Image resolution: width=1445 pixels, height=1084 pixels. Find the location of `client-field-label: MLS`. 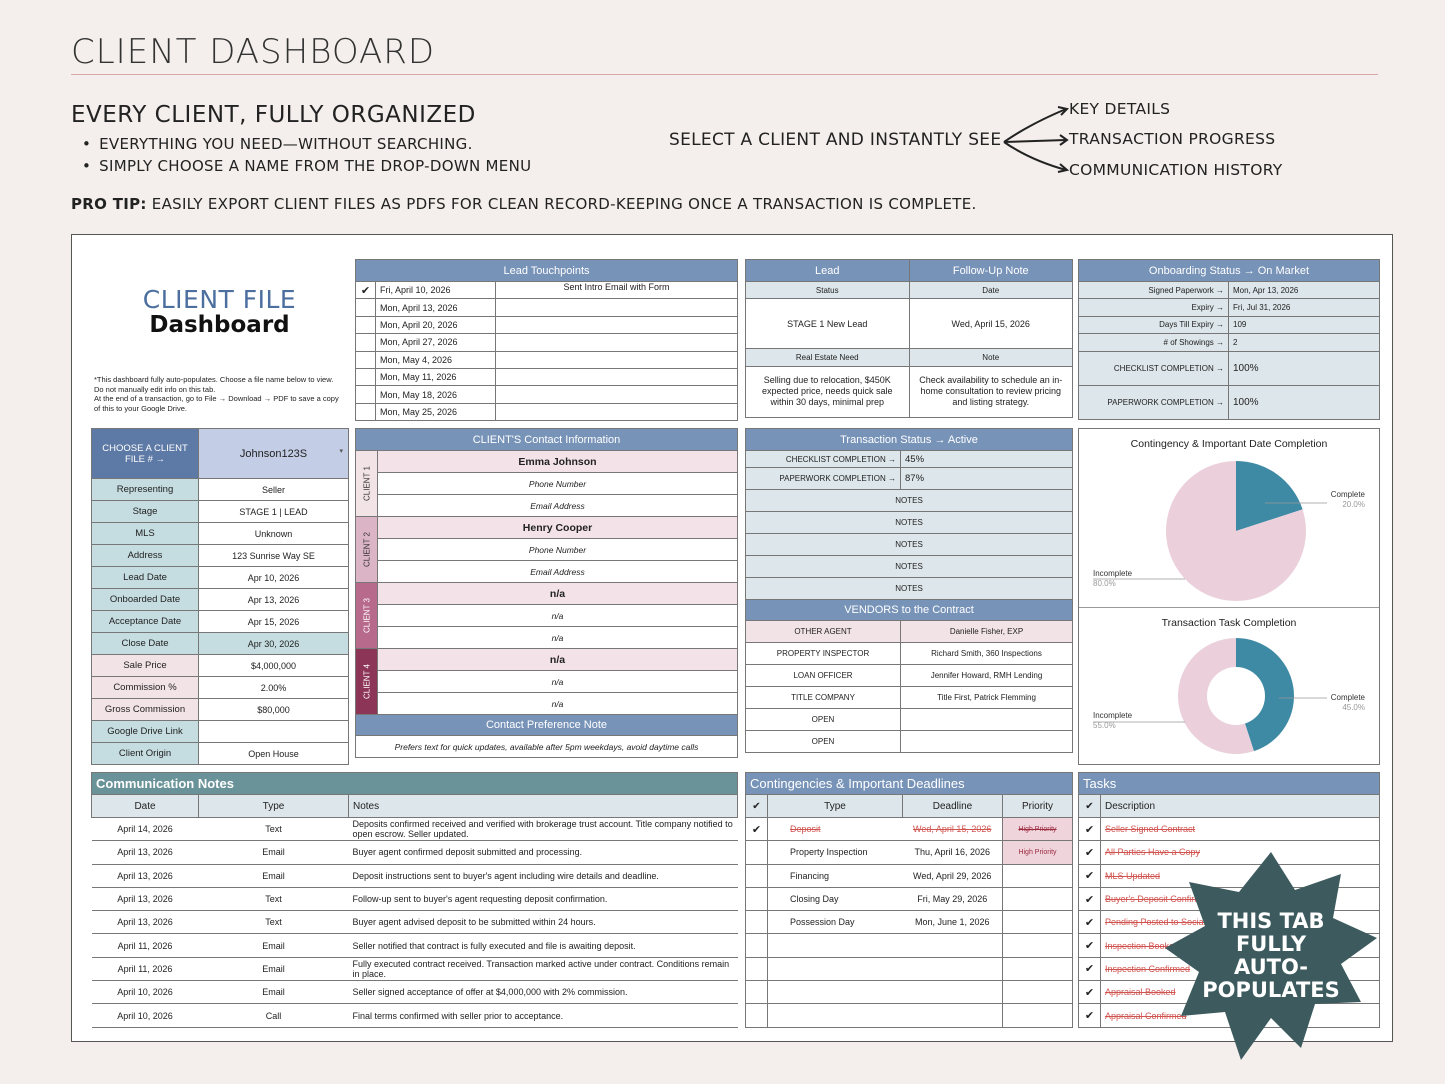

client-field-label: MLS is located at coordinates (145, 533).